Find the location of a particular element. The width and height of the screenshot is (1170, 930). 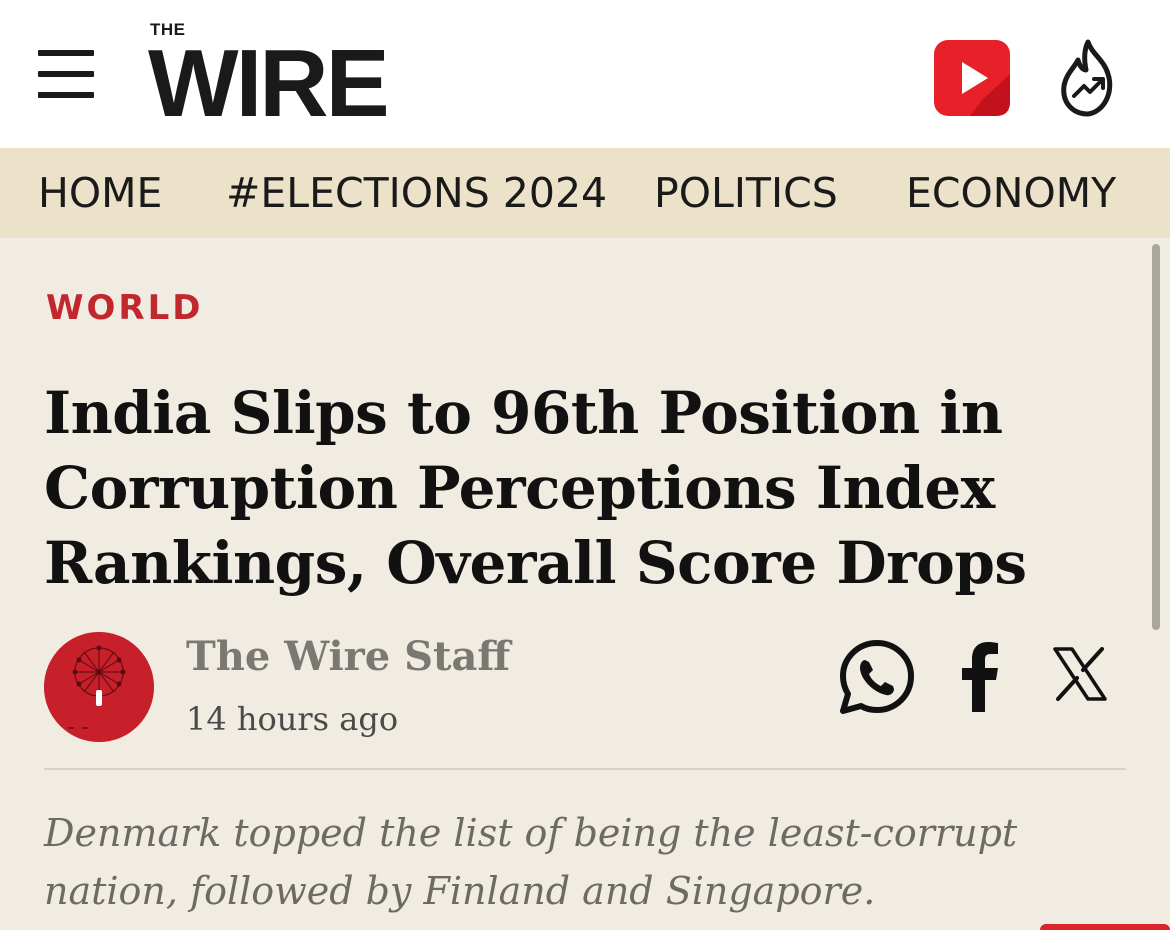

bottom-red-tab is located at coordinates (1105, 927).